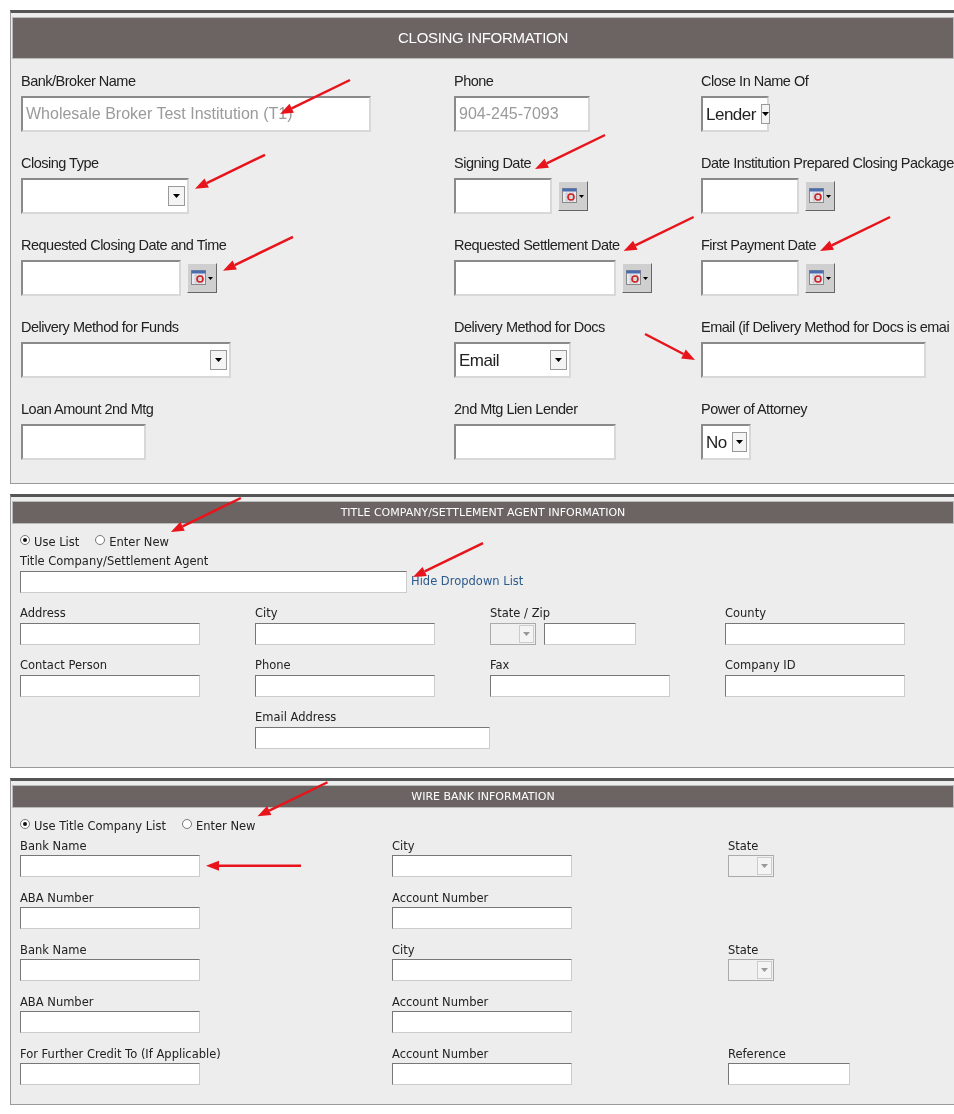  I want to click on section-header: WIRE BANK INFORMATION, so click(483, 797).